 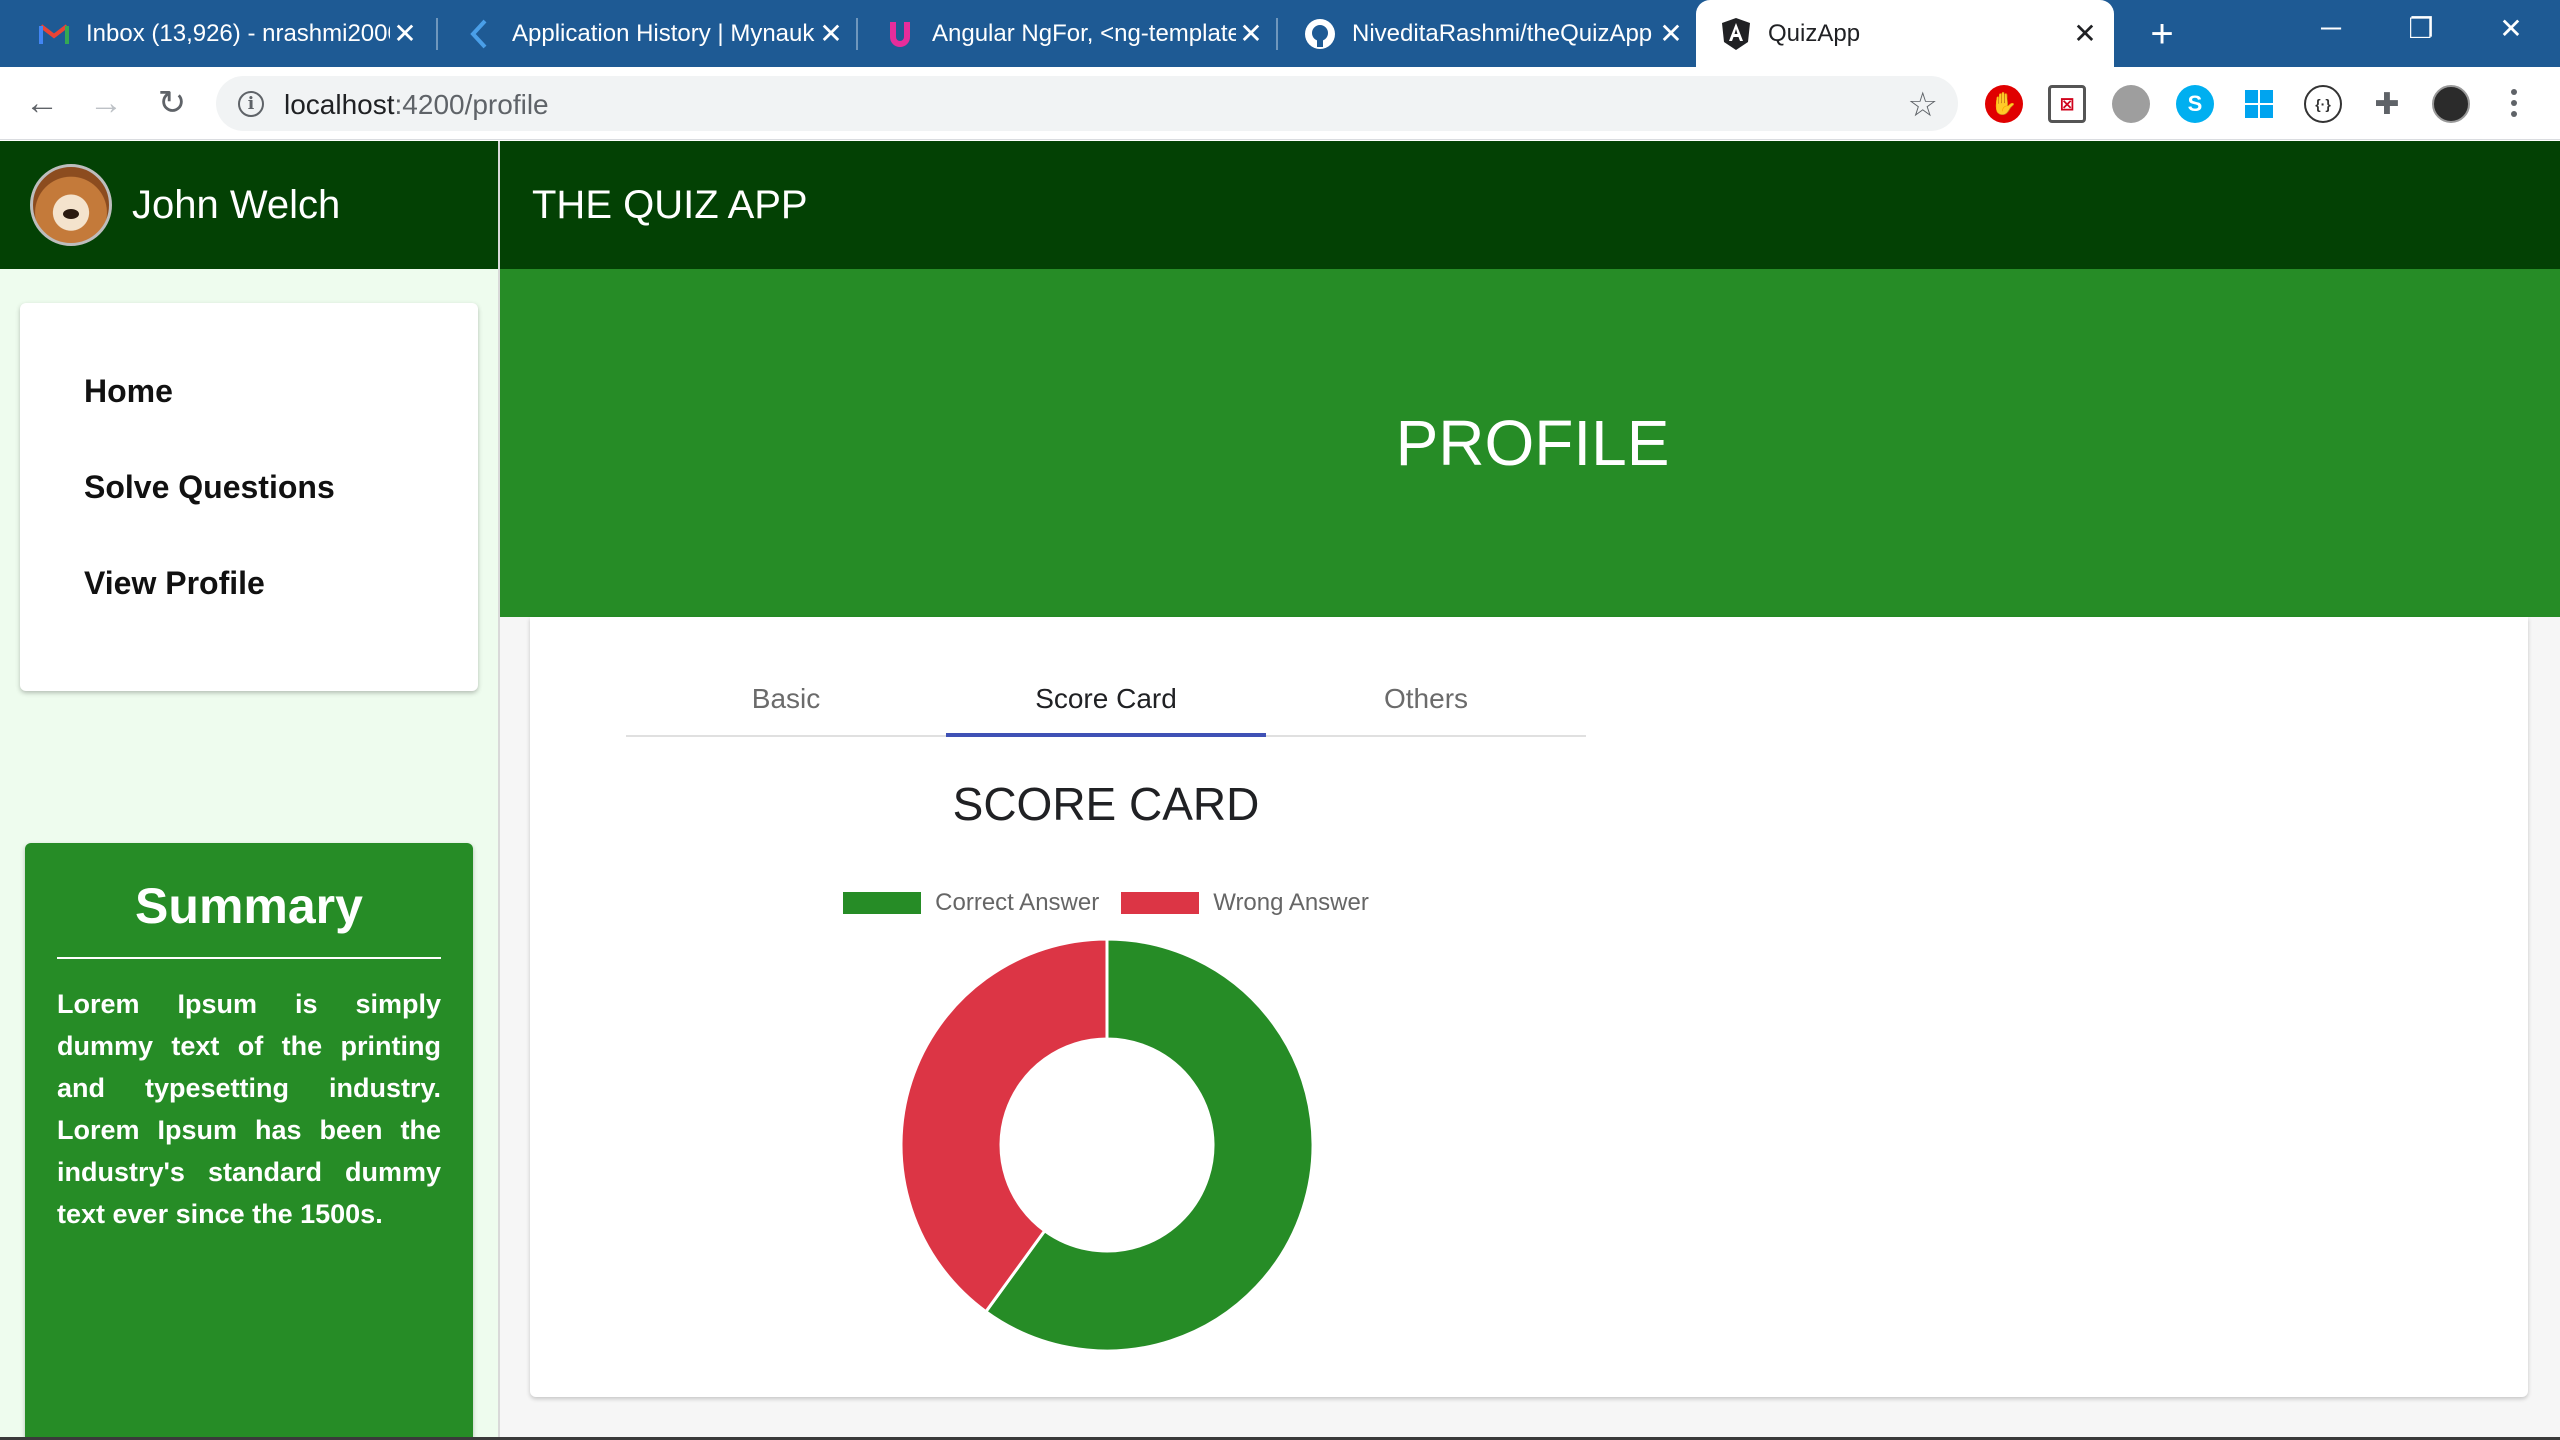 I want to click on tab-title: Angular NgFor, <ng-template>, so click(x=1084, y=33).